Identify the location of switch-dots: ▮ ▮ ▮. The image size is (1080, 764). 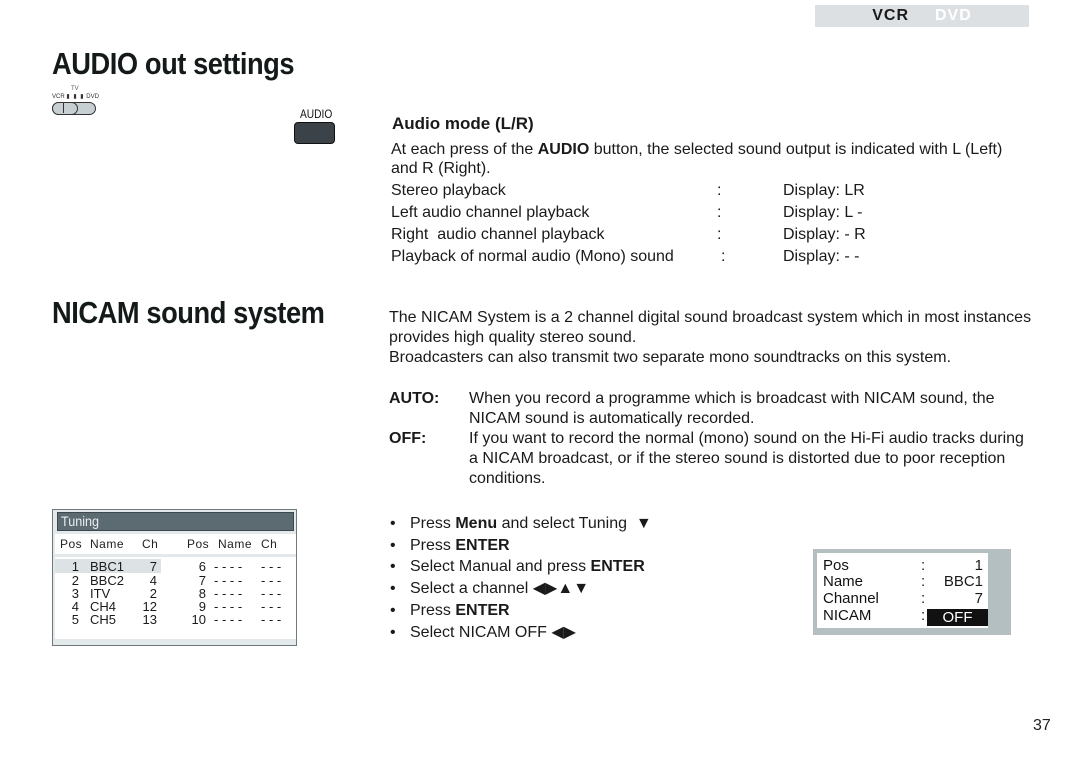
(75, 97).